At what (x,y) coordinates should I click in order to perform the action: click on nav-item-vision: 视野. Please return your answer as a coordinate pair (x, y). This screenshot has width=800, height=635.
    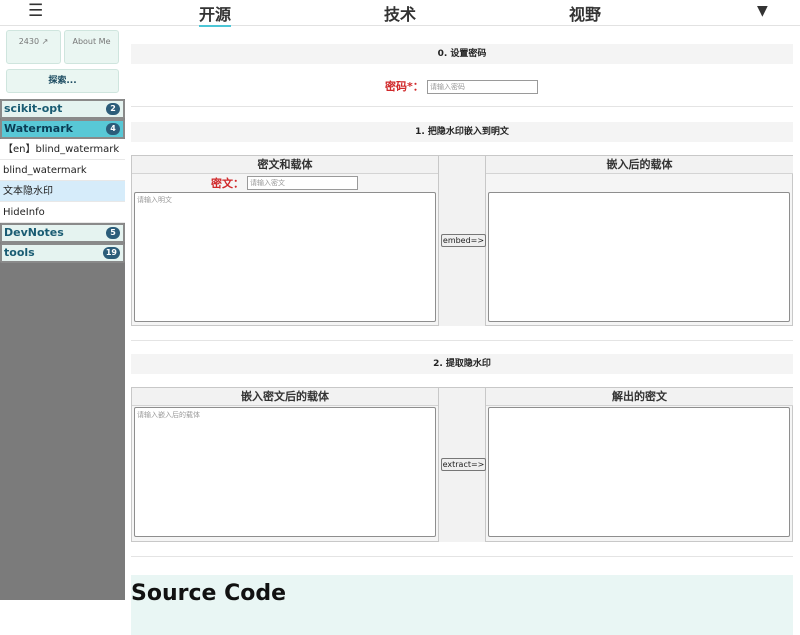
    Looking at the image, I should click on (585, 13).